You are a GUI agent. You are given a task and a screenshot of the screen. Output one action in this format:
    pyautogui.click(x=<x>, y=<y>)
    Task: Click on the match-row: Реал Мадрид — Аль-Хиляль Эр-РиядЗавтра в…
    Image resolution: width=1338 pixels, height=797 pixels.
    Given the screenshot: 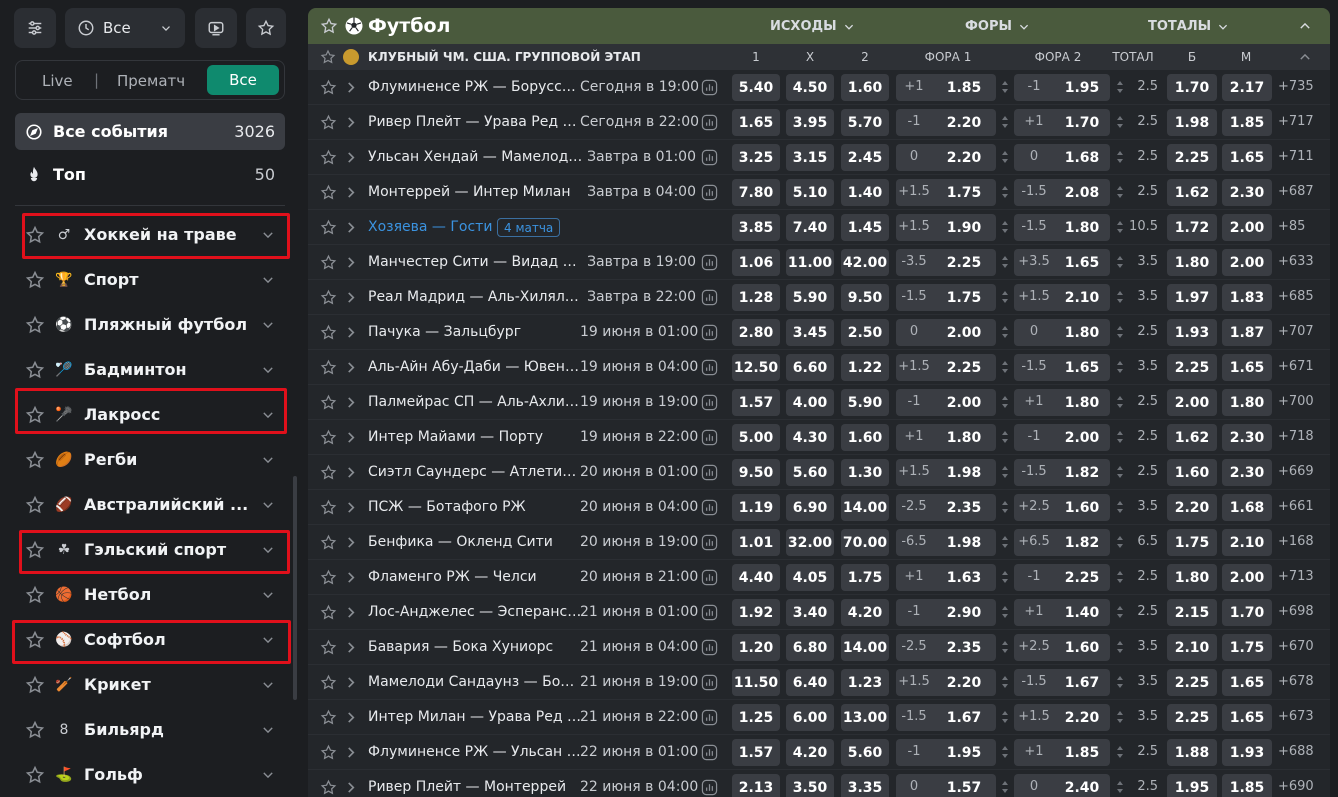 What is the action you would take?
    pyautogui.click(x=819, y=297)
    